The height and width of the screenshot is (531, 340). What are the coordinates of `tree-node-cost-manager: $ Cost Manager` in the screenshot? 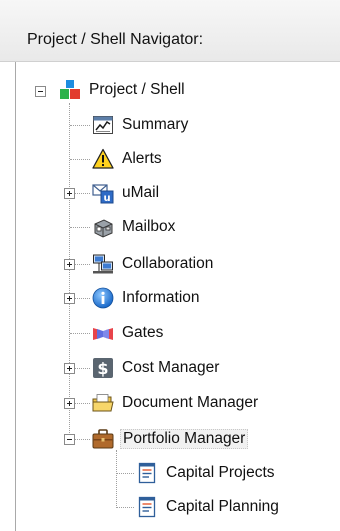 It's located at (156, 368).